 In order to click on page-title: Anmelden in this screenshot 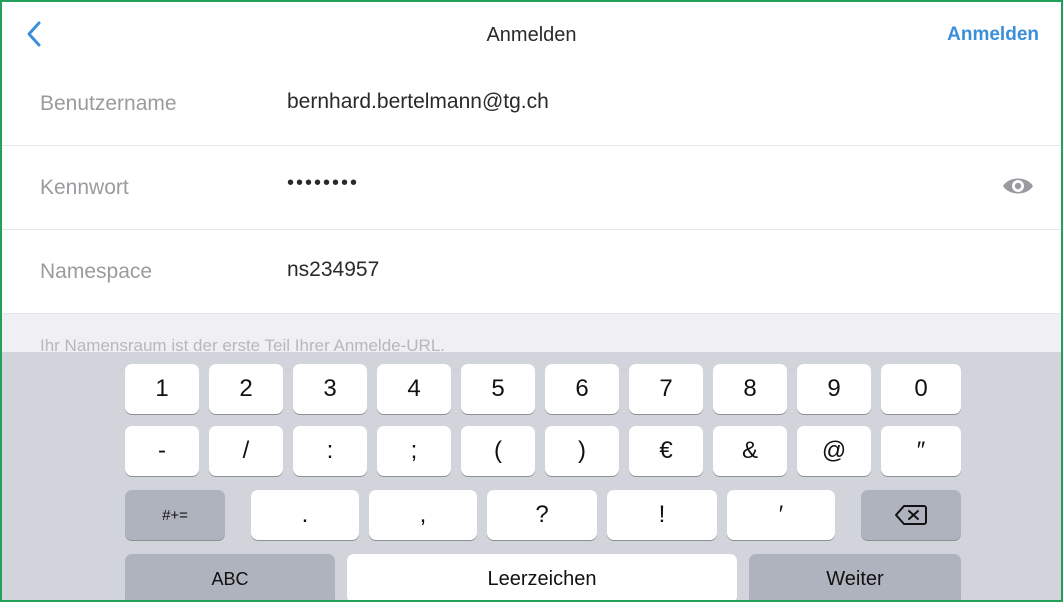, I will do `click(531, 35)`.